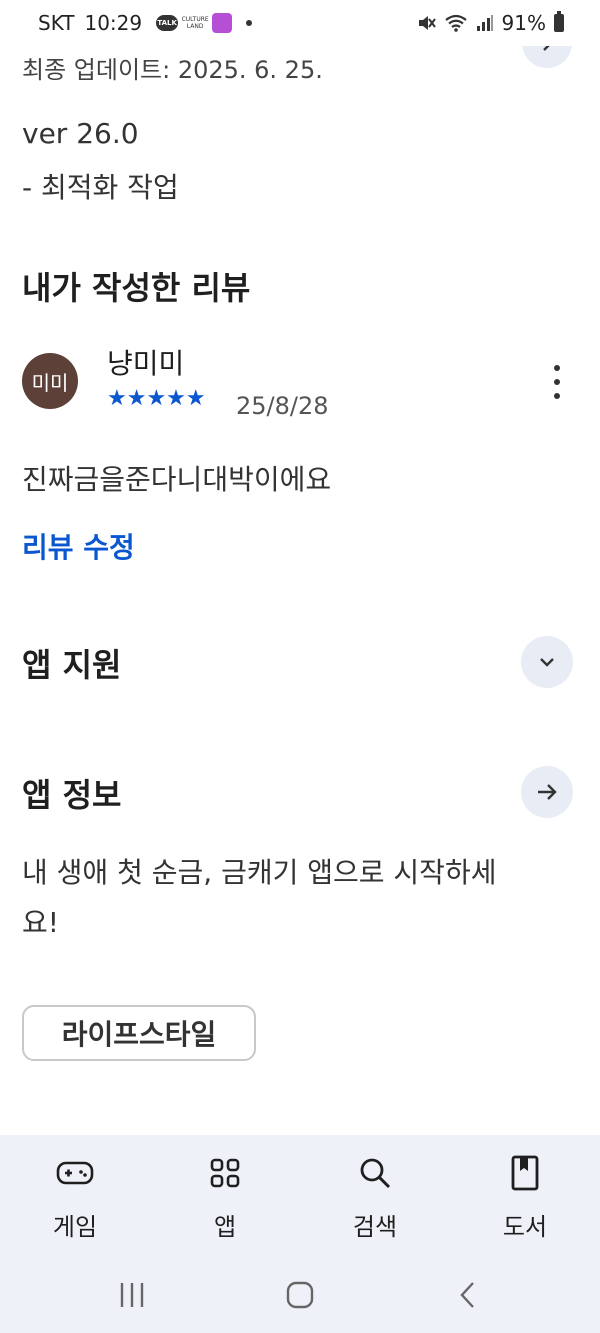 This screenshot has width=600, height=1333. I want to click on more-vert-icon, so click(557, 368).